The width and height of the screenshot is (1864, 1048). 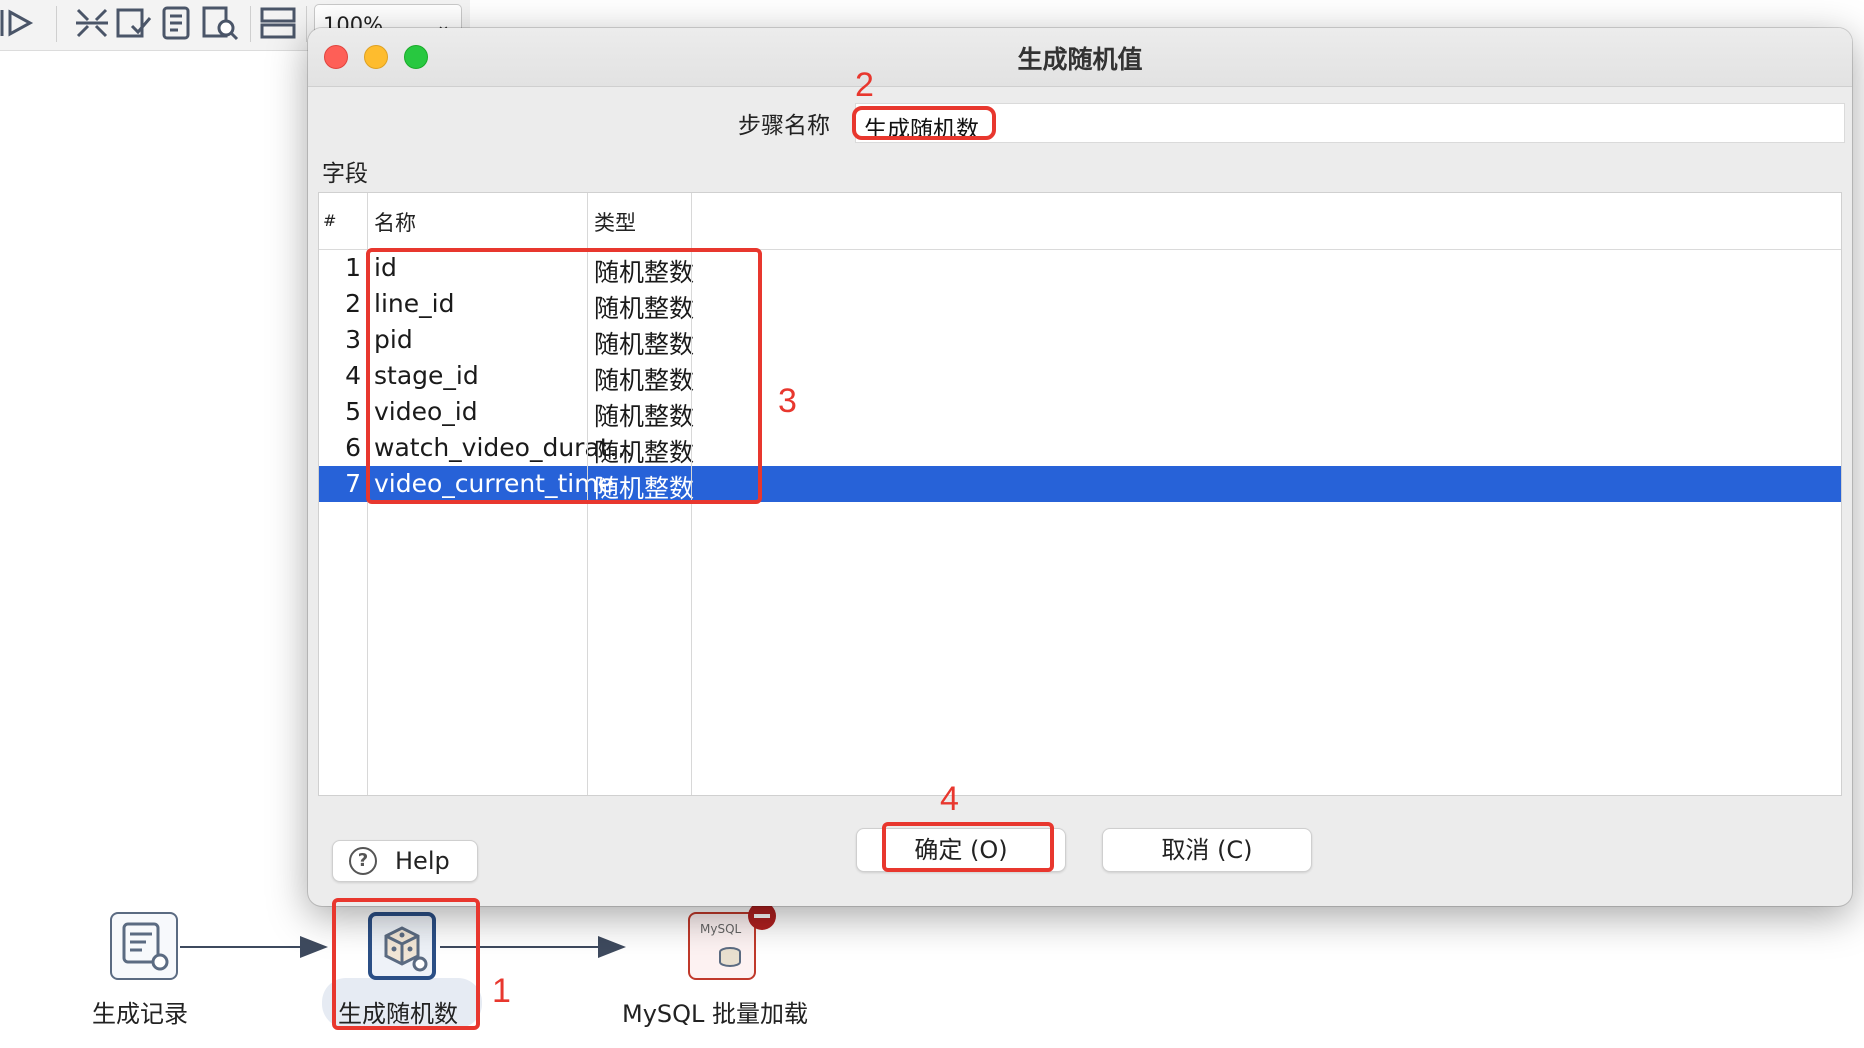 What do you see at coordinates (406, 949) in the screenshot?
I see `random-value-icon` at bounding box center [406, 949].